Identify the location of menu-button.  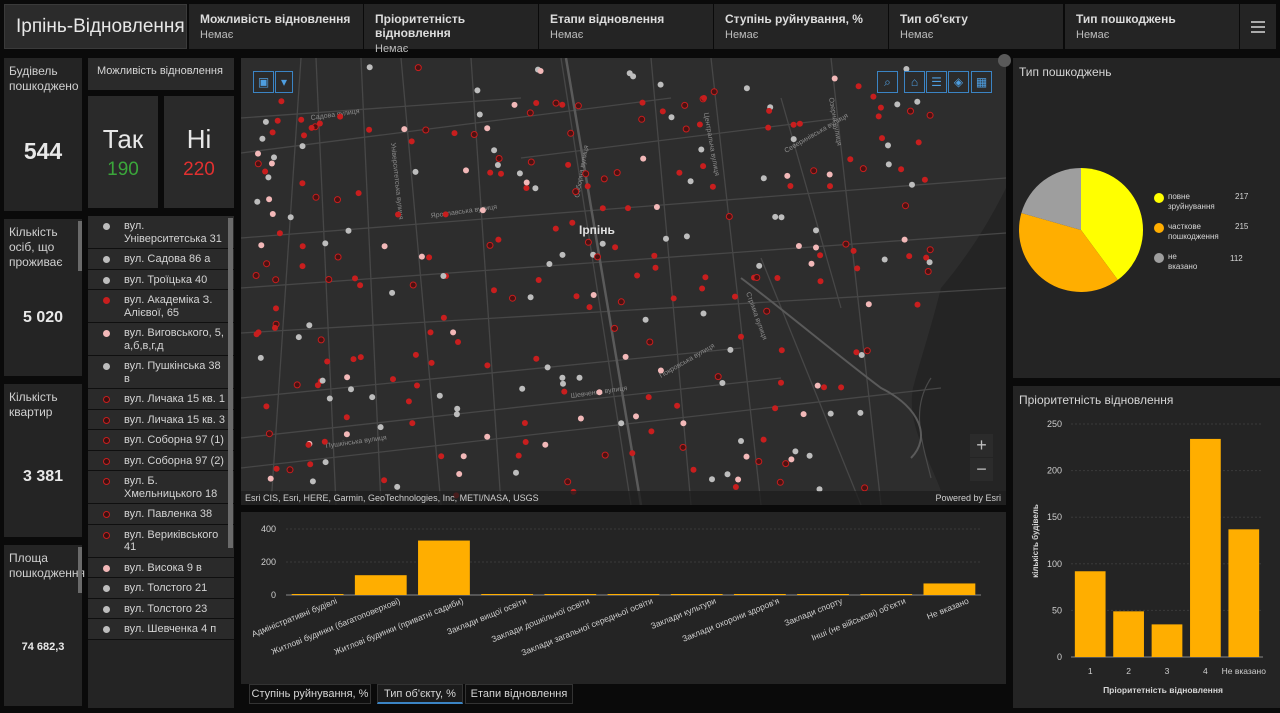
(1258, 26).